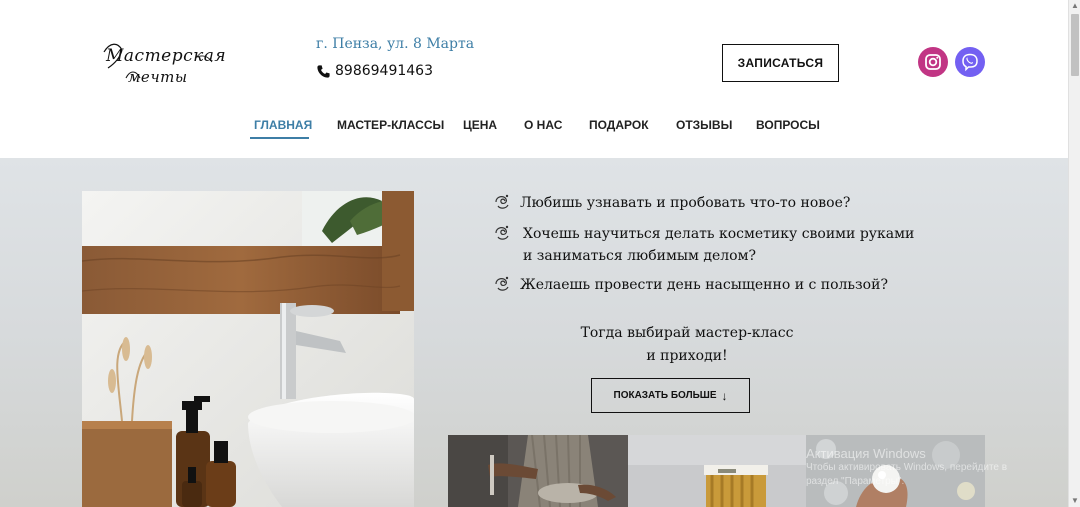  Describe the element at coordinates (724, 395) in the screenshot. I see `arrow-down-icon: ↓` at that location.